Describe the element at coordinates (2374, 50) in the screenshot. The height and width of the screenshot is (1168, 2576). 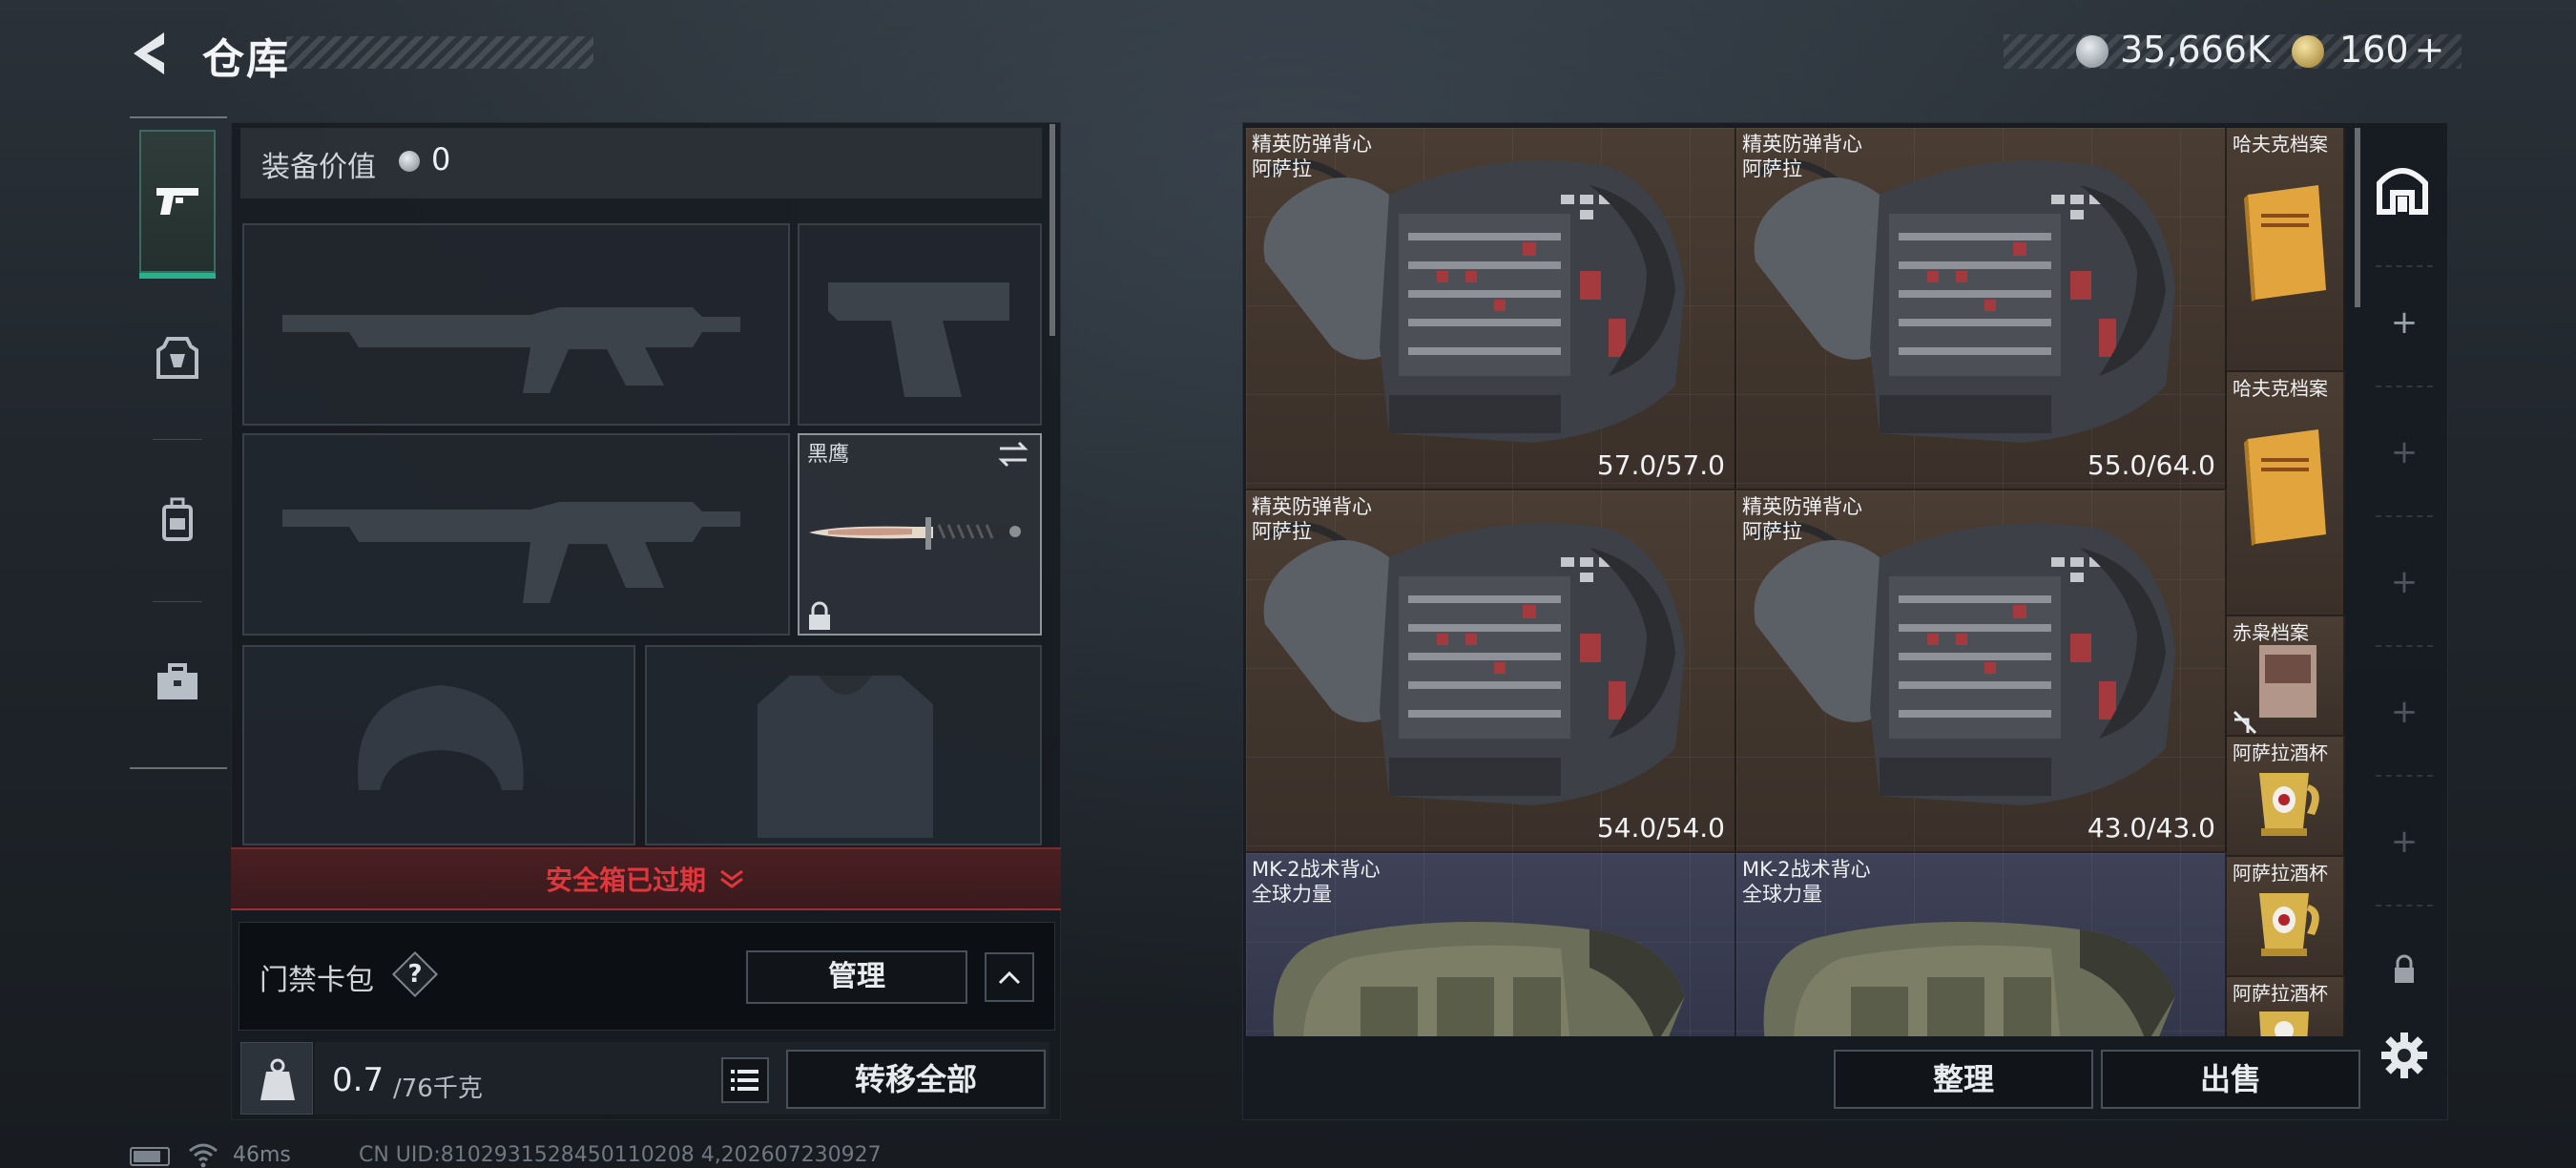
I see `currency-secondary-amount: 160` at that location.